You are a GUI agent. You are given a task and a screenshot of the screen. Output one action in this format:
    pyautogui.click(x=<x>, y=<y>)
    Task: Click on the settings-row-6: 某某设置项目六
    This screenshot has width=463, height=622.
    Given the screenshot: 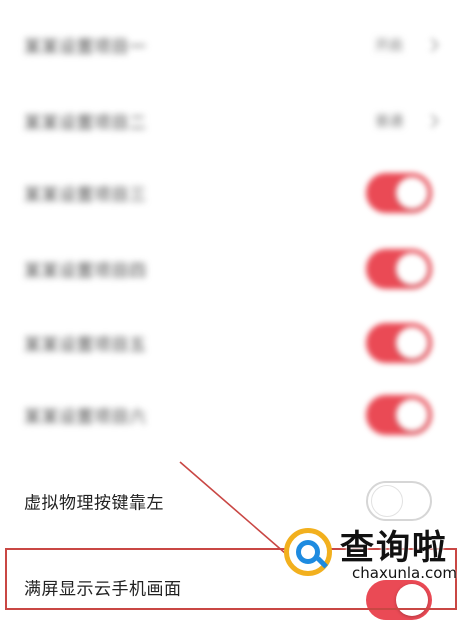 What is the action you would take?
    pyautogui.click(x=231, y=415)
    